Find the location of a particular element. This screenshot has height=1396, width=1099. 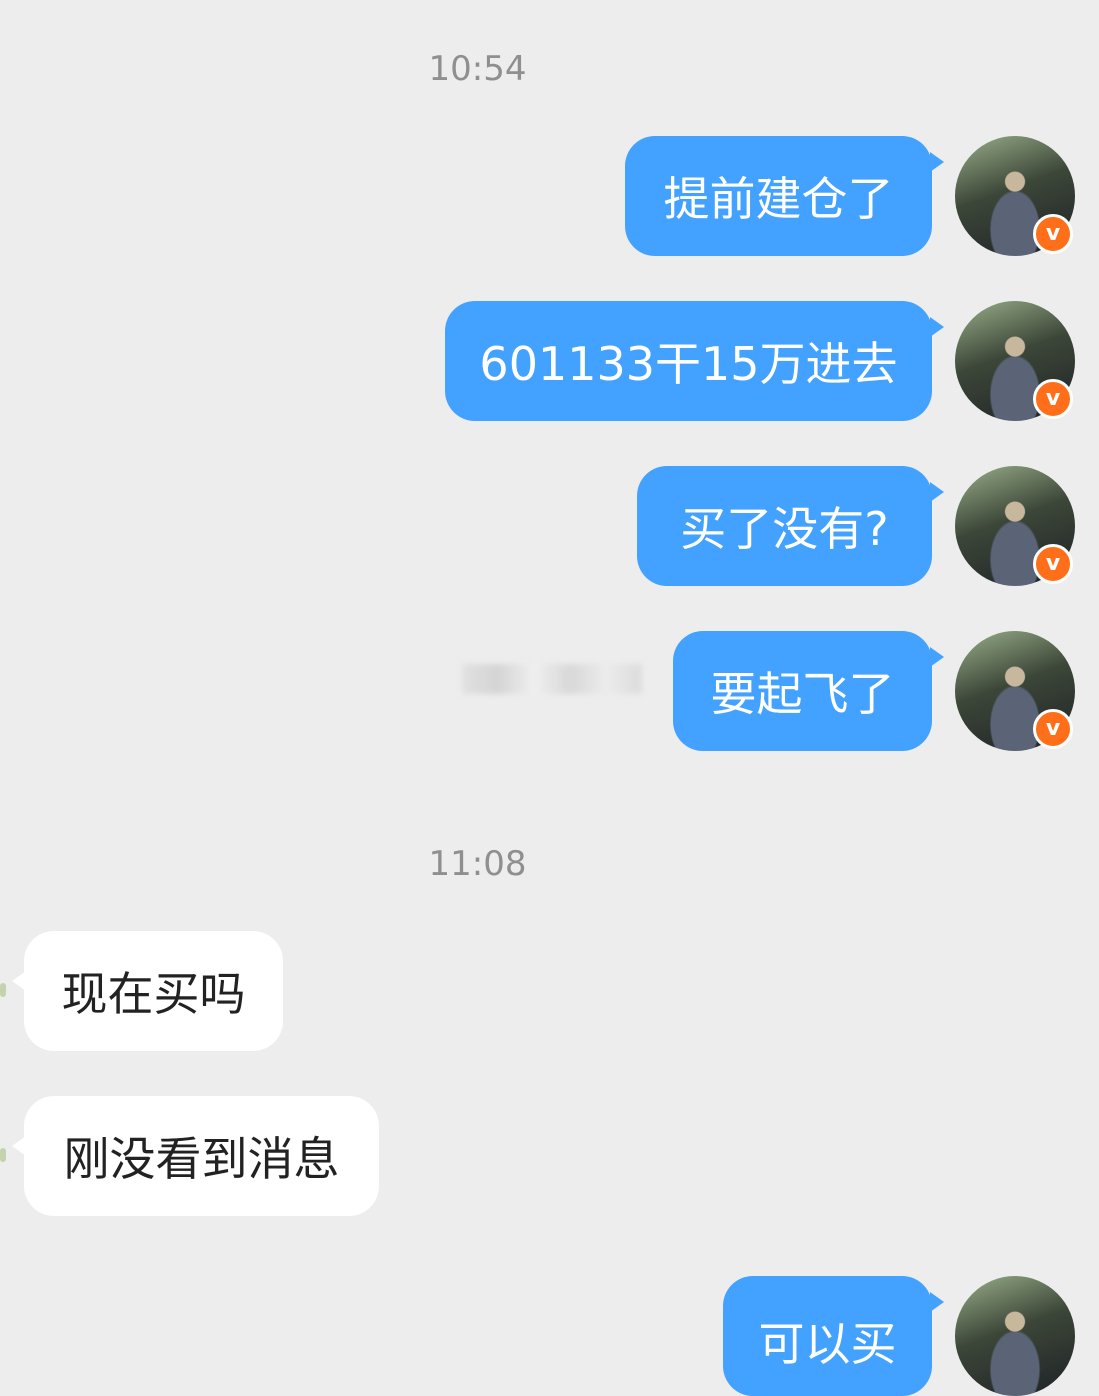

message-bubble-incoming: 现在买吗 is located at coordinates (147, 991).